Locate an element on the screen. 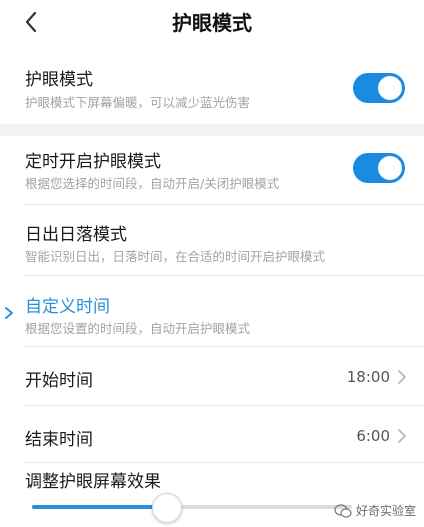  custom-time-subtitle: 根据您设置的时间段，自动开启护眼模式 is located at coordinates (138, 328).